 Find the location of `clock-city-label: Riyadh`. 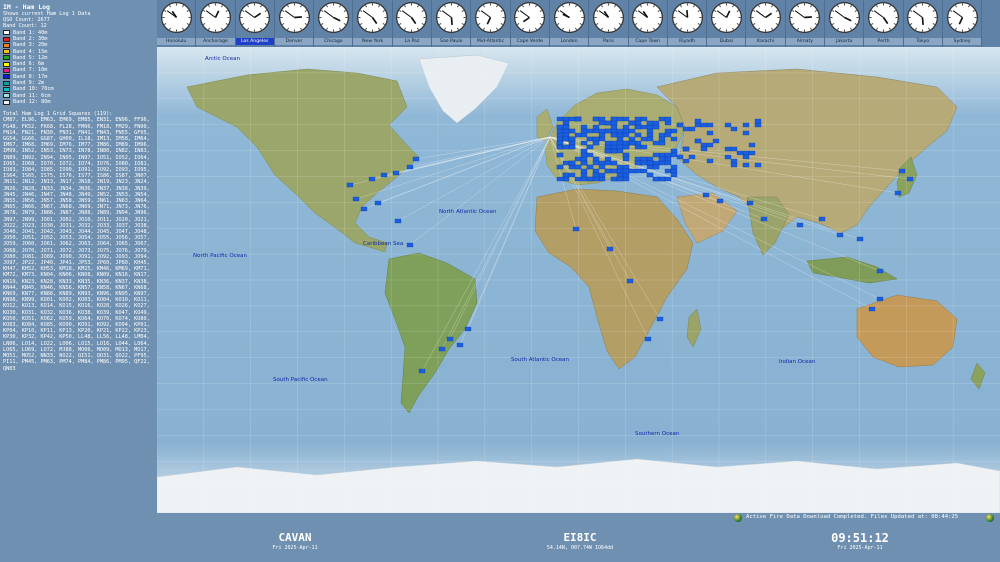

clock-city-label: Riyadh is located at coordinates (687, 41).